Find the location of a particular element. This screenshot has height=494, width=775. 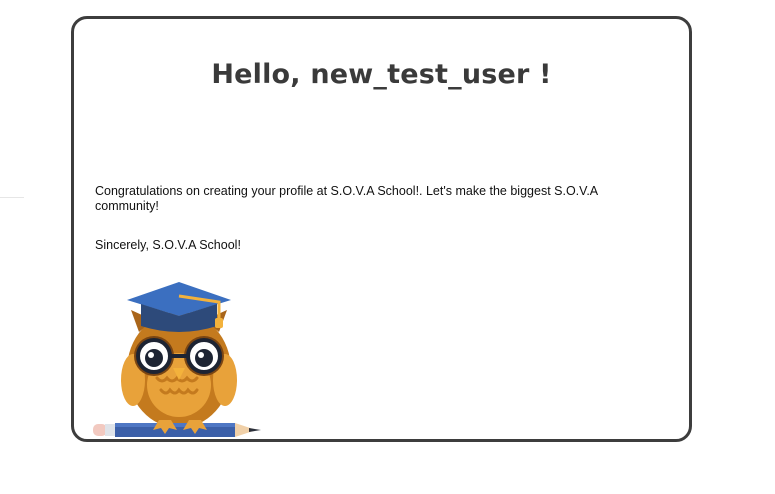

greeting-heading: Hello, new_test_user ! is located at coordinates (381, 74).